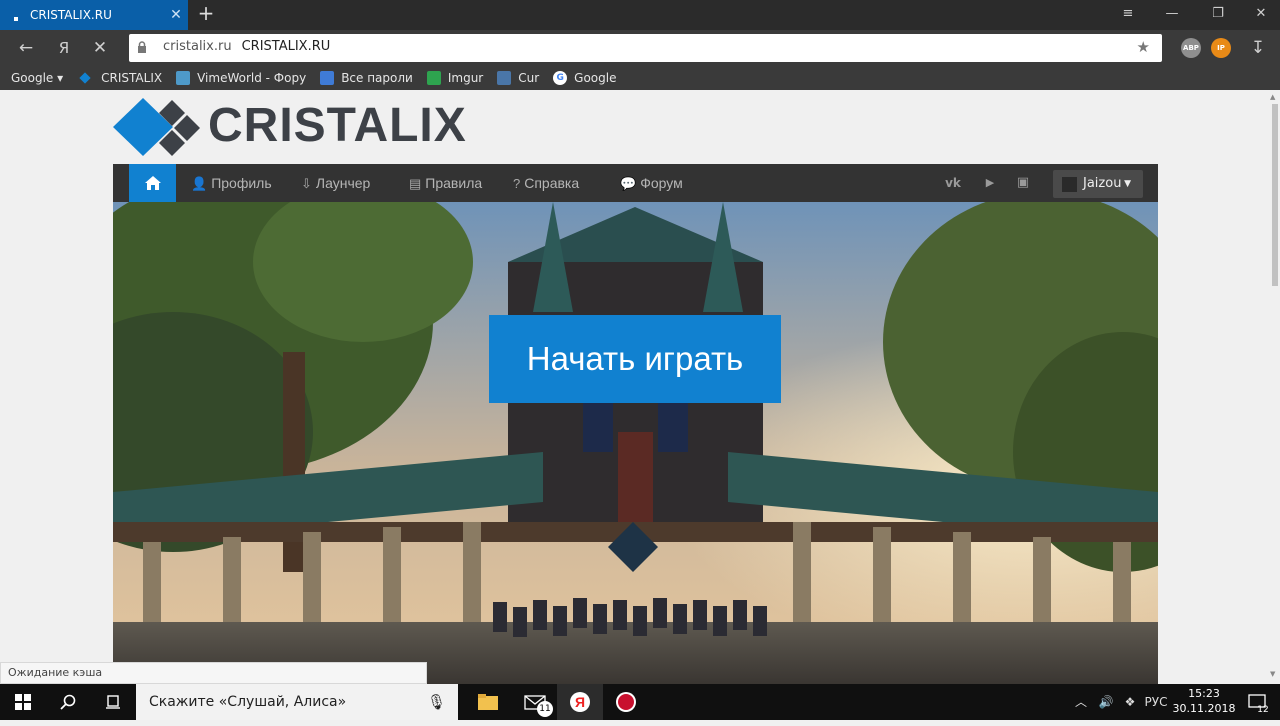  What do you see at coordinates (535, 702) in the screenshot?
I see `mail-icon` at bounding box center [535, 702].